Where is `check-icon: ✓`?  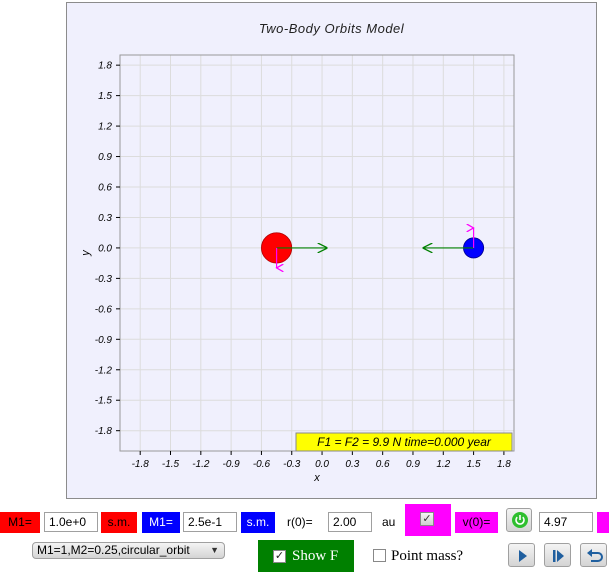
check-icon: ✓ is located at coordinates (427, 519).